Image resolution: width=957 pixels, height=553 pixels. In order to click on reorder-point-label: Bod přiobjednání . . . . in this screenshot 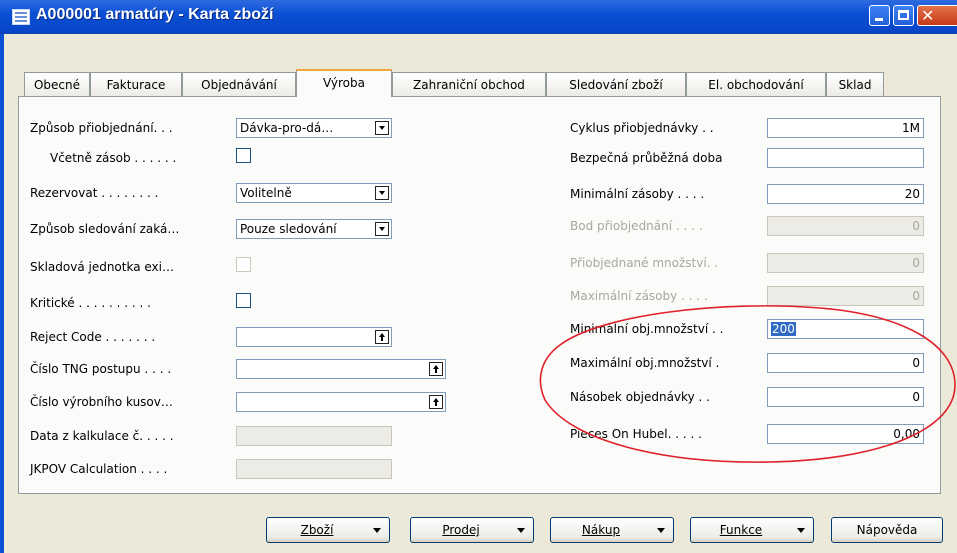, I will do `click(636, 226)`.